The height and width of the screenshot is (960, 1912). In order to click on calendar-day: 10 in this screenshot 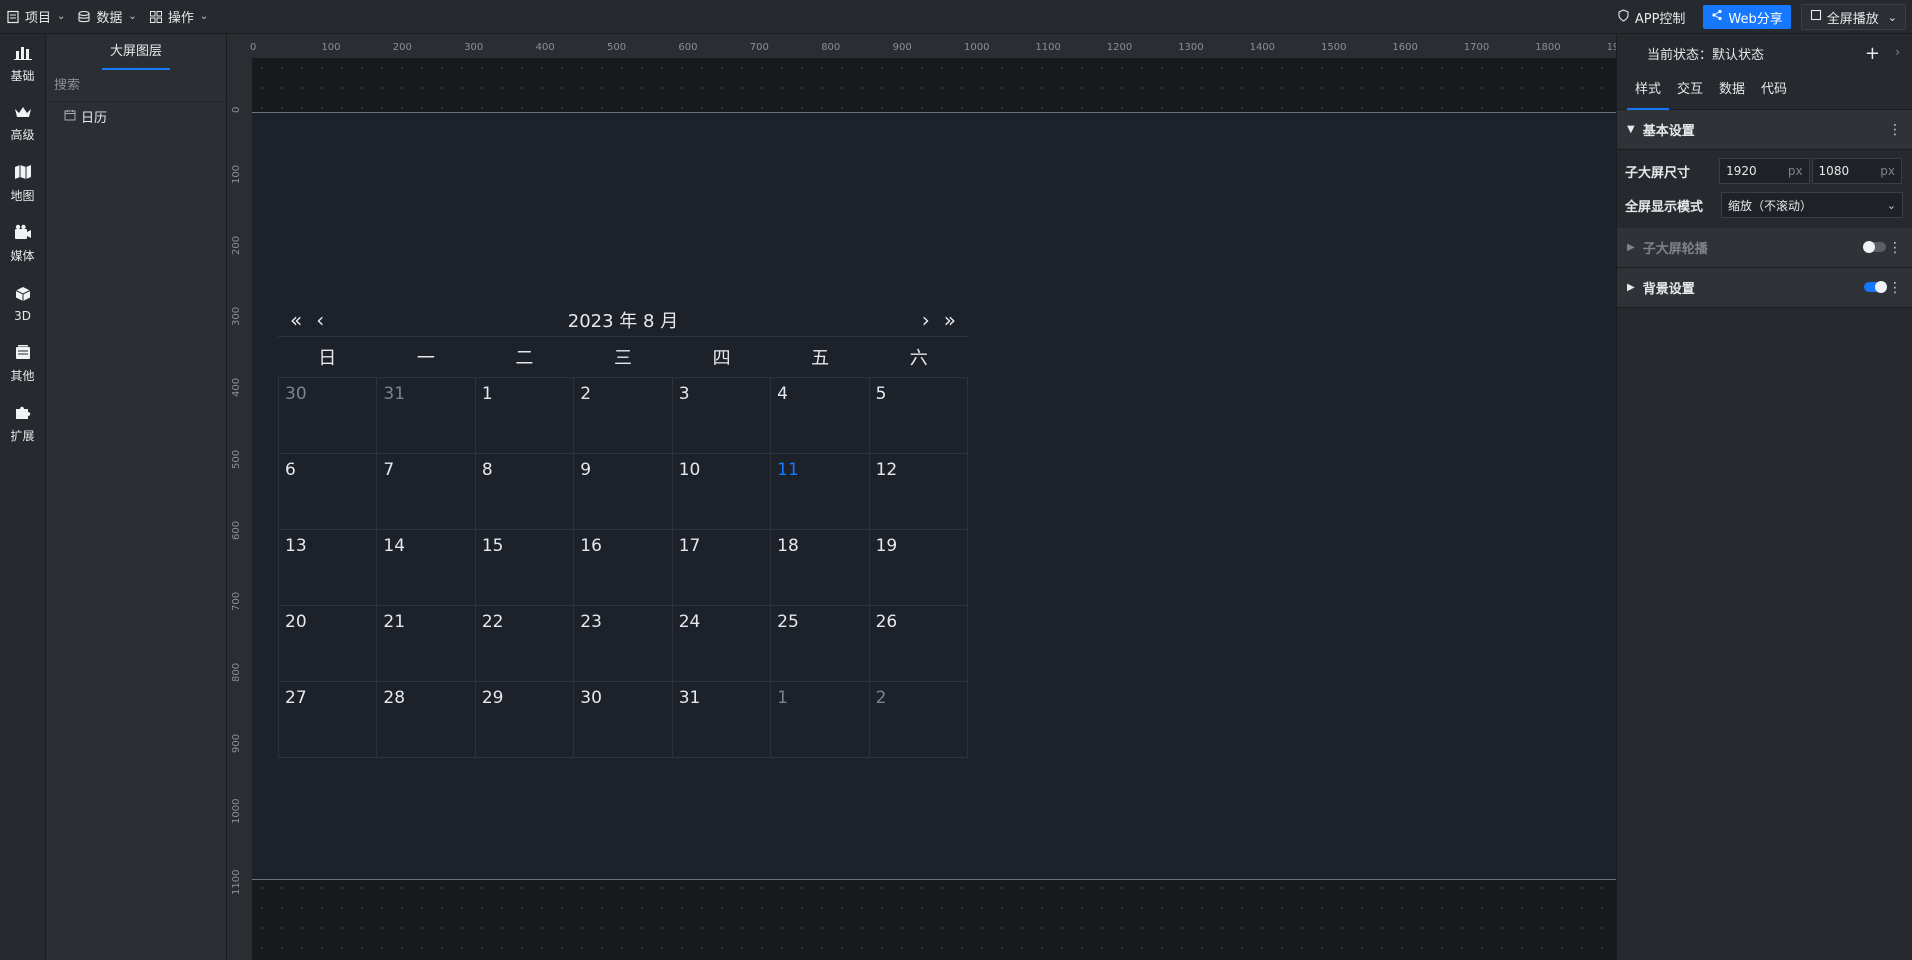, I will do `click(722, 492)`.